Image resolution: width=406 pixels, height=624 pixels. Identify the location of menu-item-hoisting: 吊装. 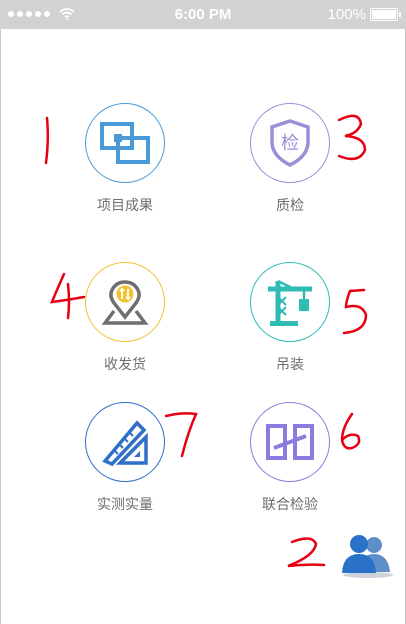
(290, 318).